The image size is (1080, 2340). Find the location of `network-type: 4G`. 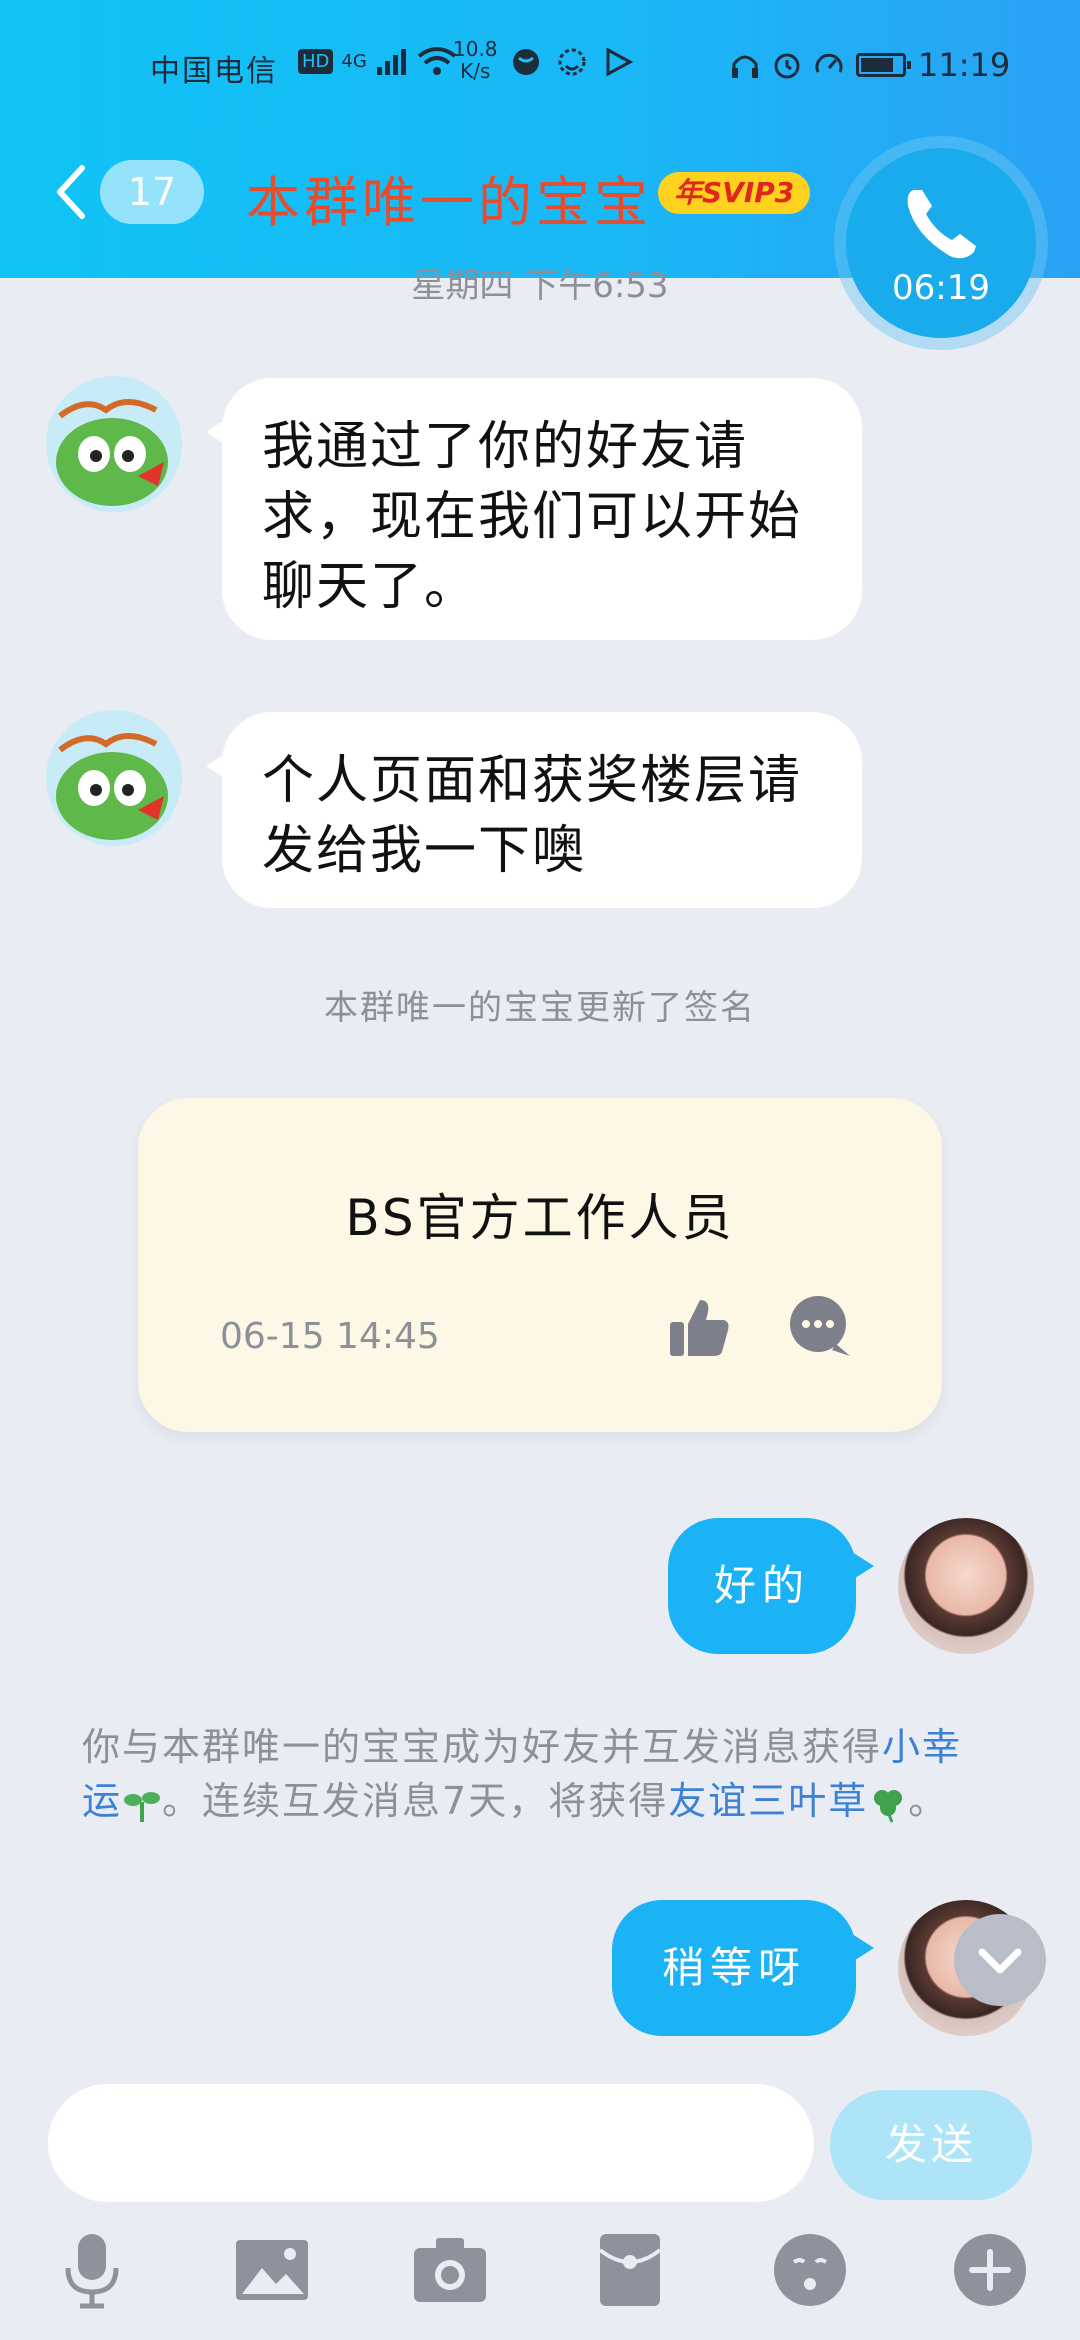

network-type: 4G is located at coordinates (354, 61).